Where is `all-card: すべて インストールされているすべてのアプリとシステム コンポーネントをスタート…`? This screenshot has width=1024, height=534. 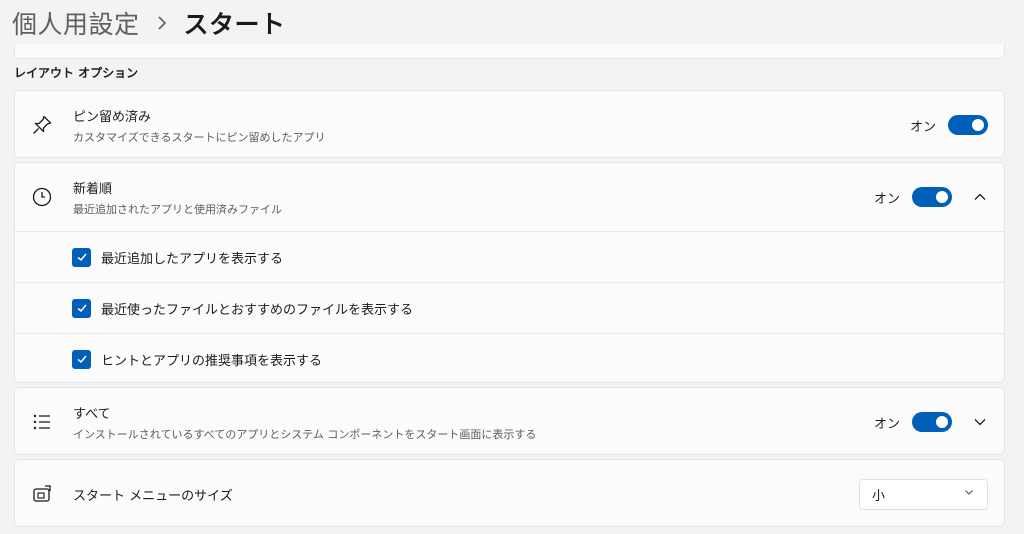 all-card: すべて インストールされているすべてのアプリとシステム コンポーネントをスタート… is located at coordinates (509, 421).